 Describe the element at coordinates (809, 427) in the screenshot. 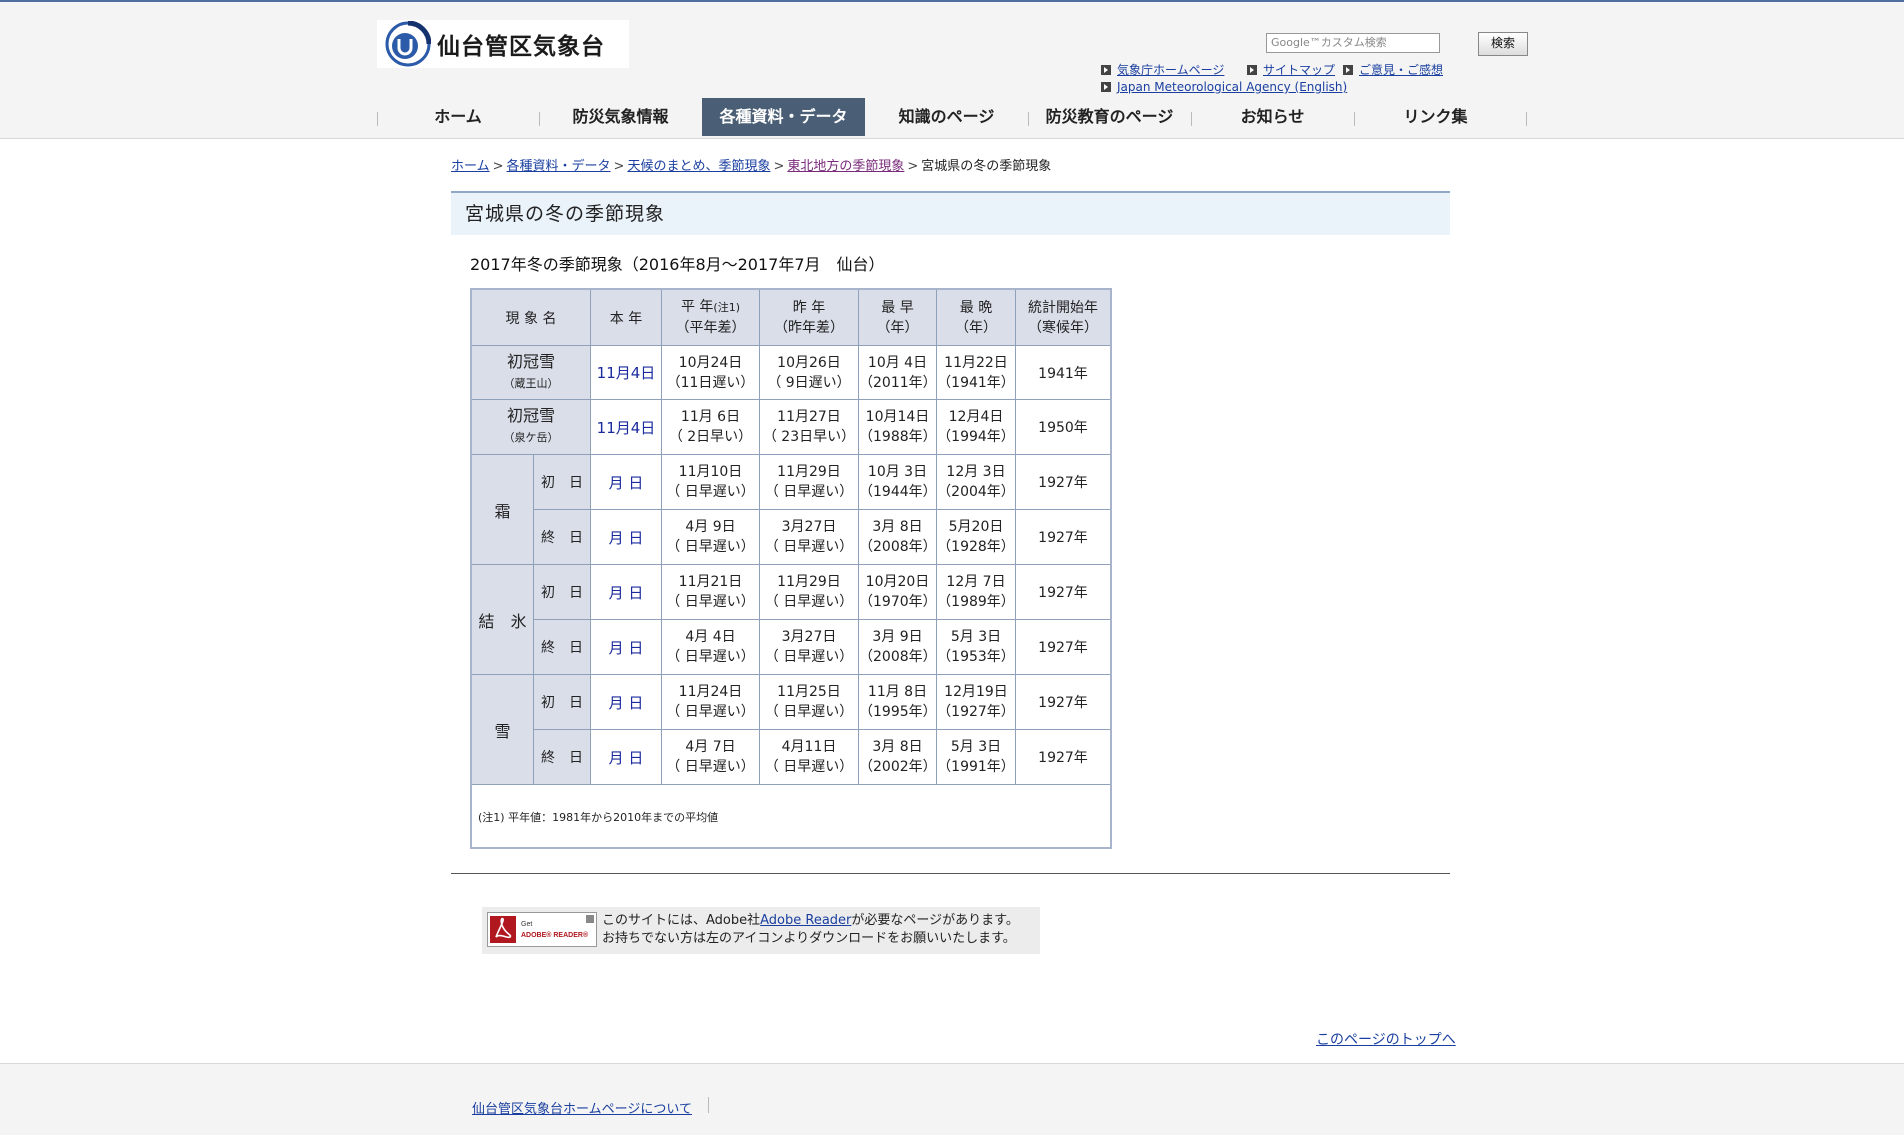

I see `last-year-value: 11月27日（ 23日早い）` at that location.